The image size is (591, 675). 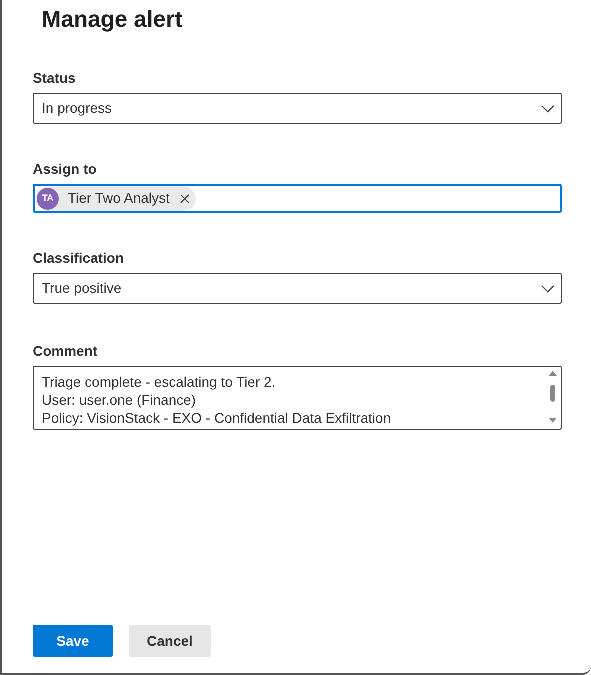 What do you see at coordinates (48, 199) in the screenshot?
I see `avatar: TA` at bounding box center [48, 199].